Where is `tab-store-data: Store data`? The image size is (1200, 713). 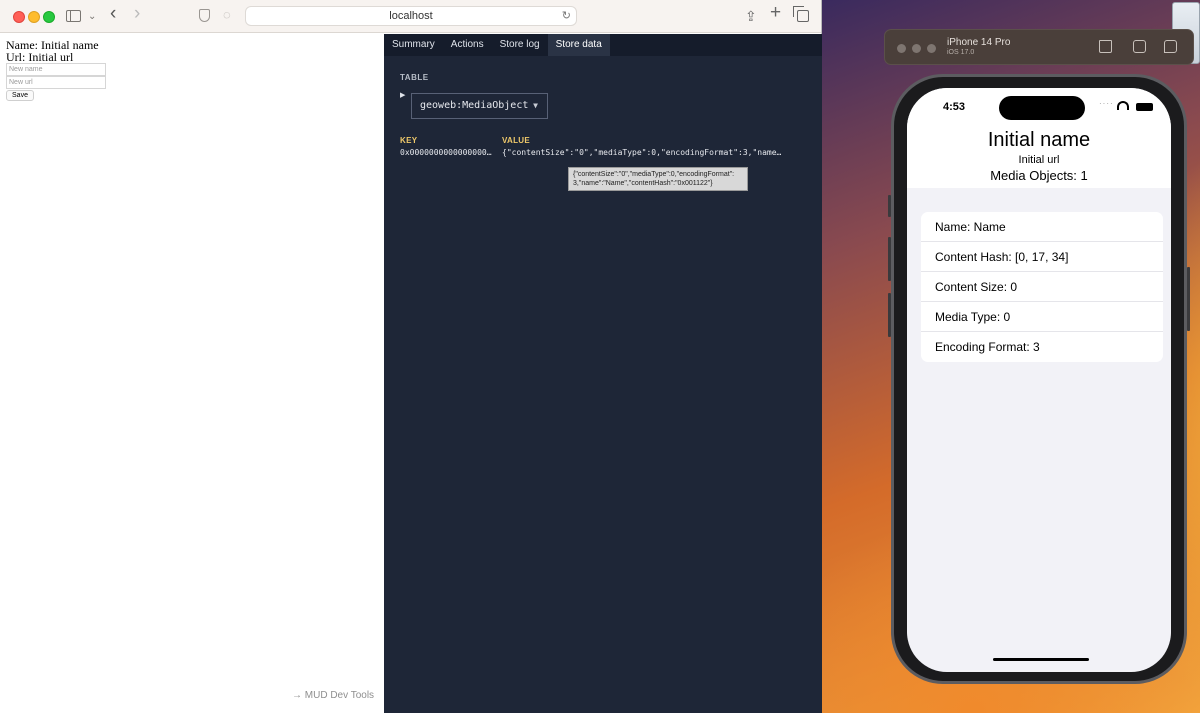
tab-store-data: Store data is located at coordinates (578, 45).